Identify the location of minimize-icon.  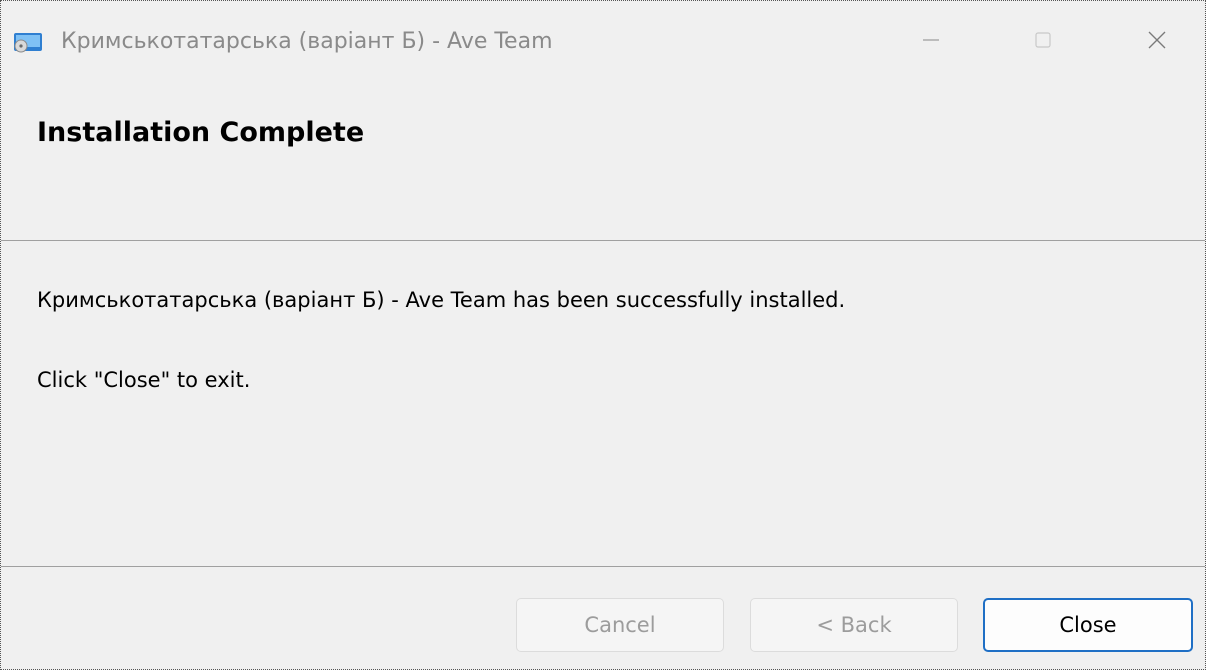
(931, 42).